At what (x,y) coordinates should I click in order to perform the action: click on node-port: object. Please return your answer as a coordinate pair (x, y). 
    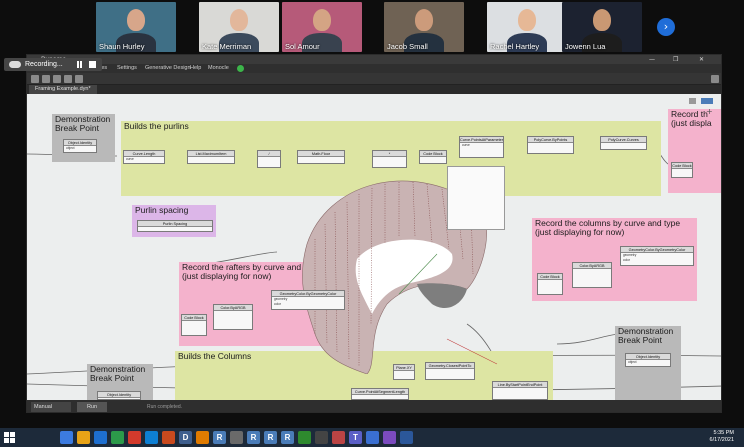
    Looking at the image, I should click on (632, 362).